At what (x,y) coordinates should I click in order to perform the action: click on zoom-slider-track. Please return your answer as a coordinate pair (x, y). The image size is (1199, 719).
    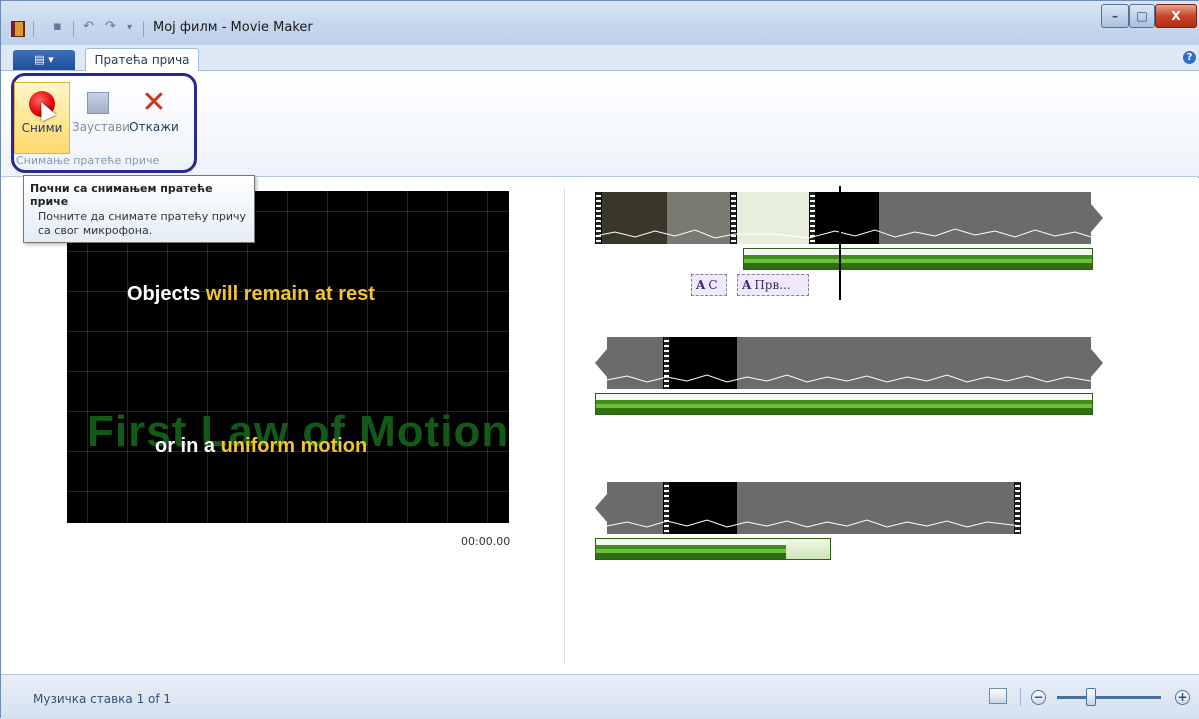
    Looking at the image, I should click on (1109, 697).